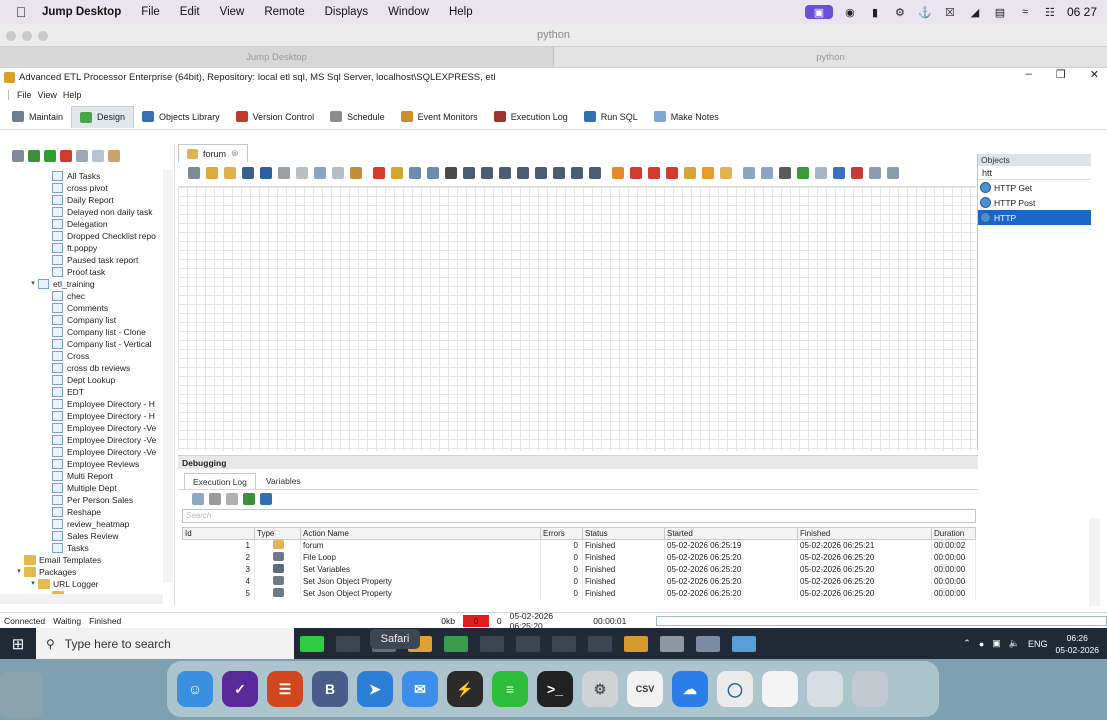 The height and width of the screenshot is (720, 1107). Describe the element at coordinates (81, 476) in the screenshot. I see `tree-node: Multi Report` at that location.